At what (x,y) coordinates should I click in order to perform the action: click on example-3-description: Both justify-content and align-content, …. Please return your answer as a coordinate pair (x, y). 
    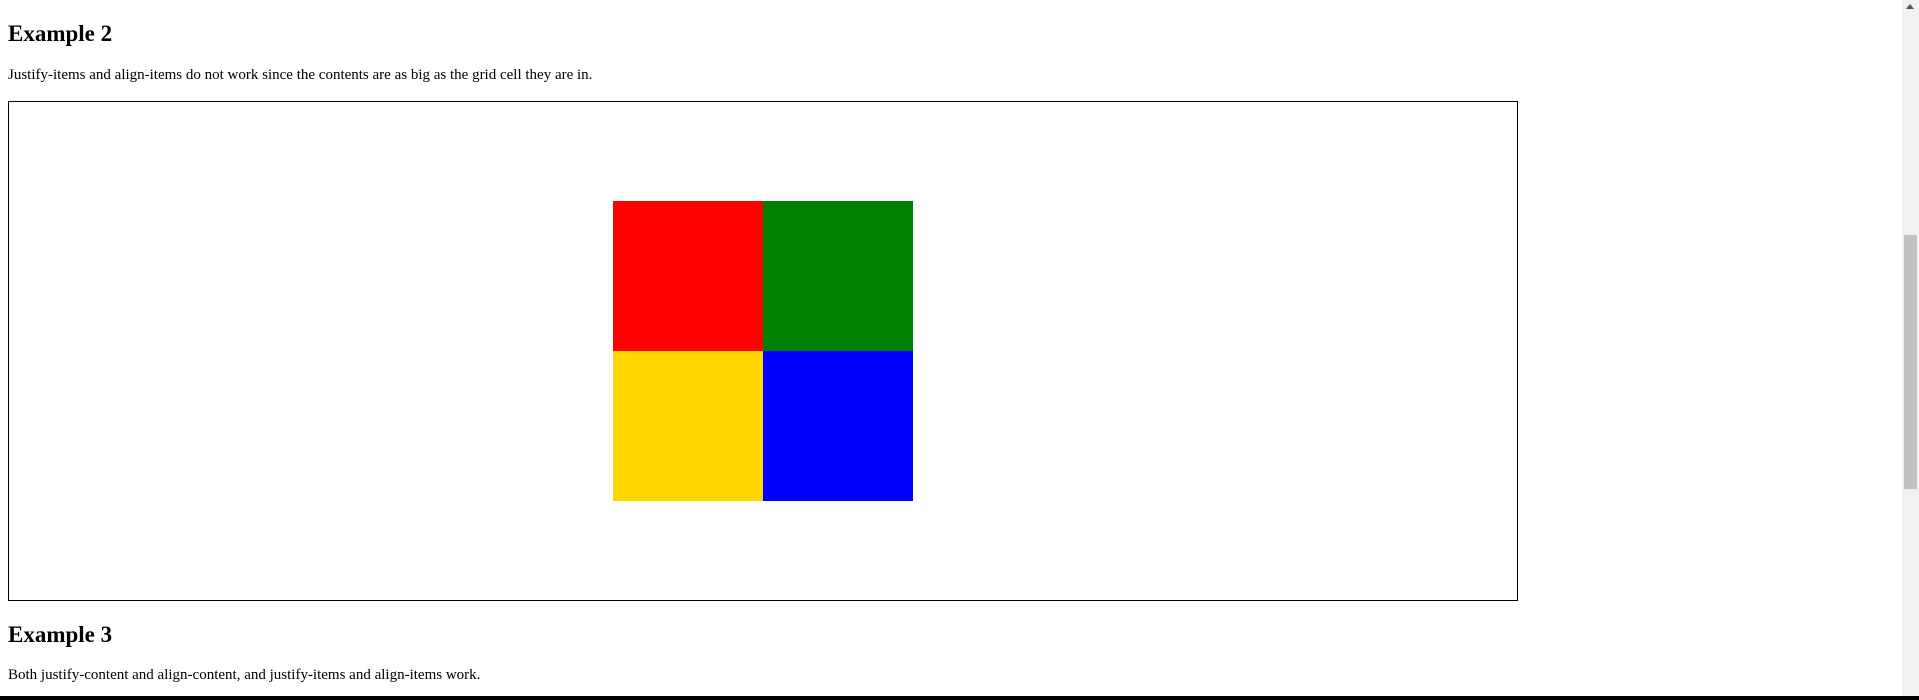
    Looking at the image, I should click on (244, 675).